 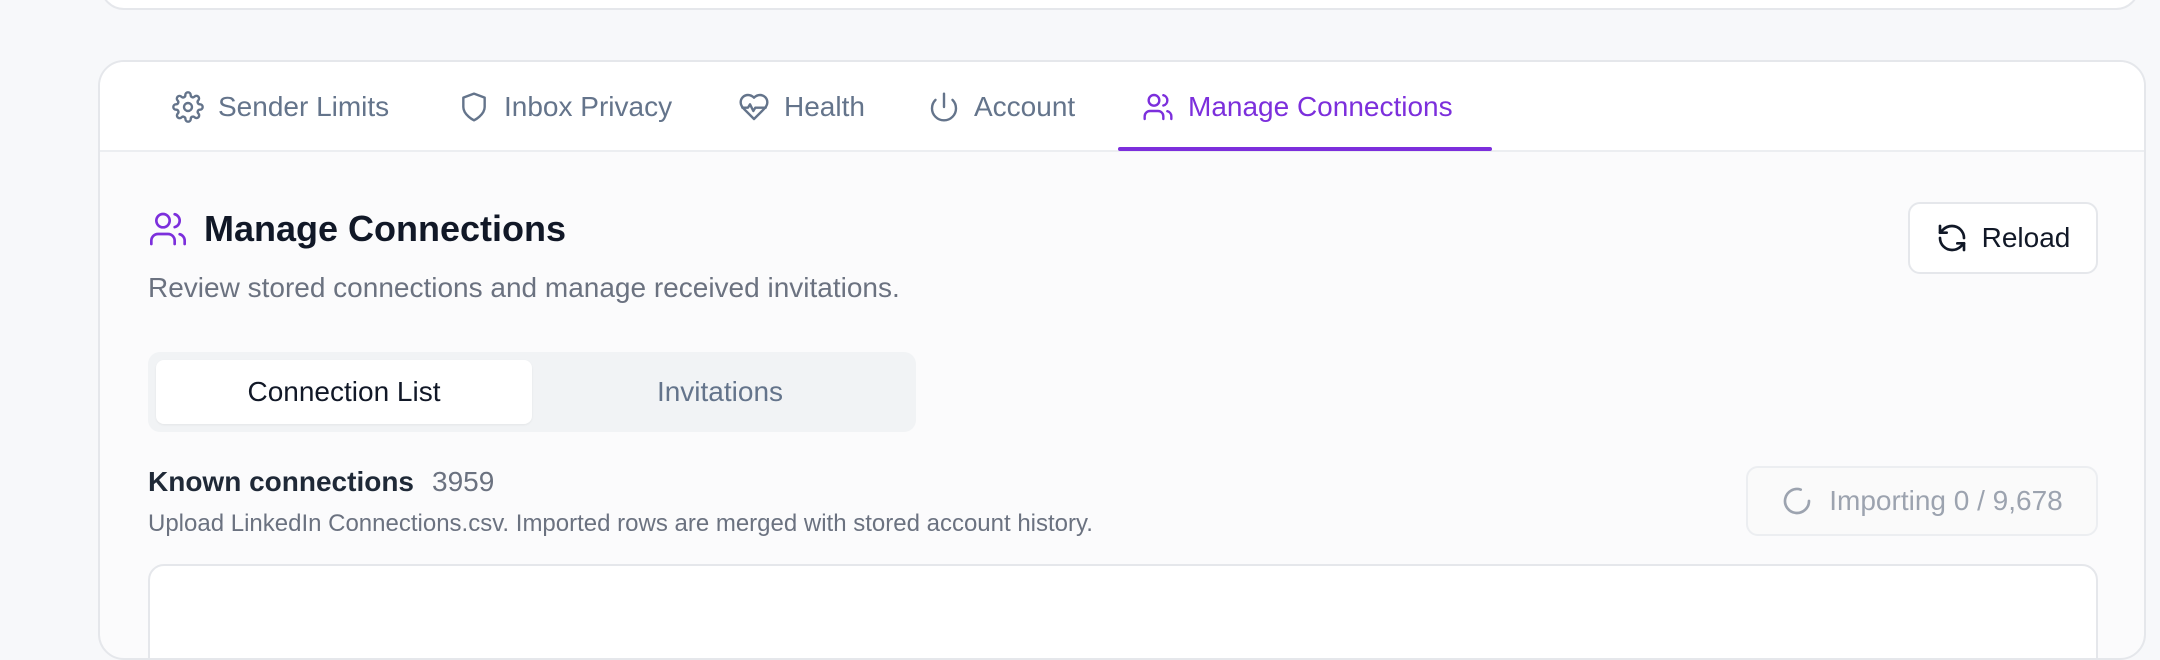 I want to click on tab-health: Health, so click(x=801, y=107).